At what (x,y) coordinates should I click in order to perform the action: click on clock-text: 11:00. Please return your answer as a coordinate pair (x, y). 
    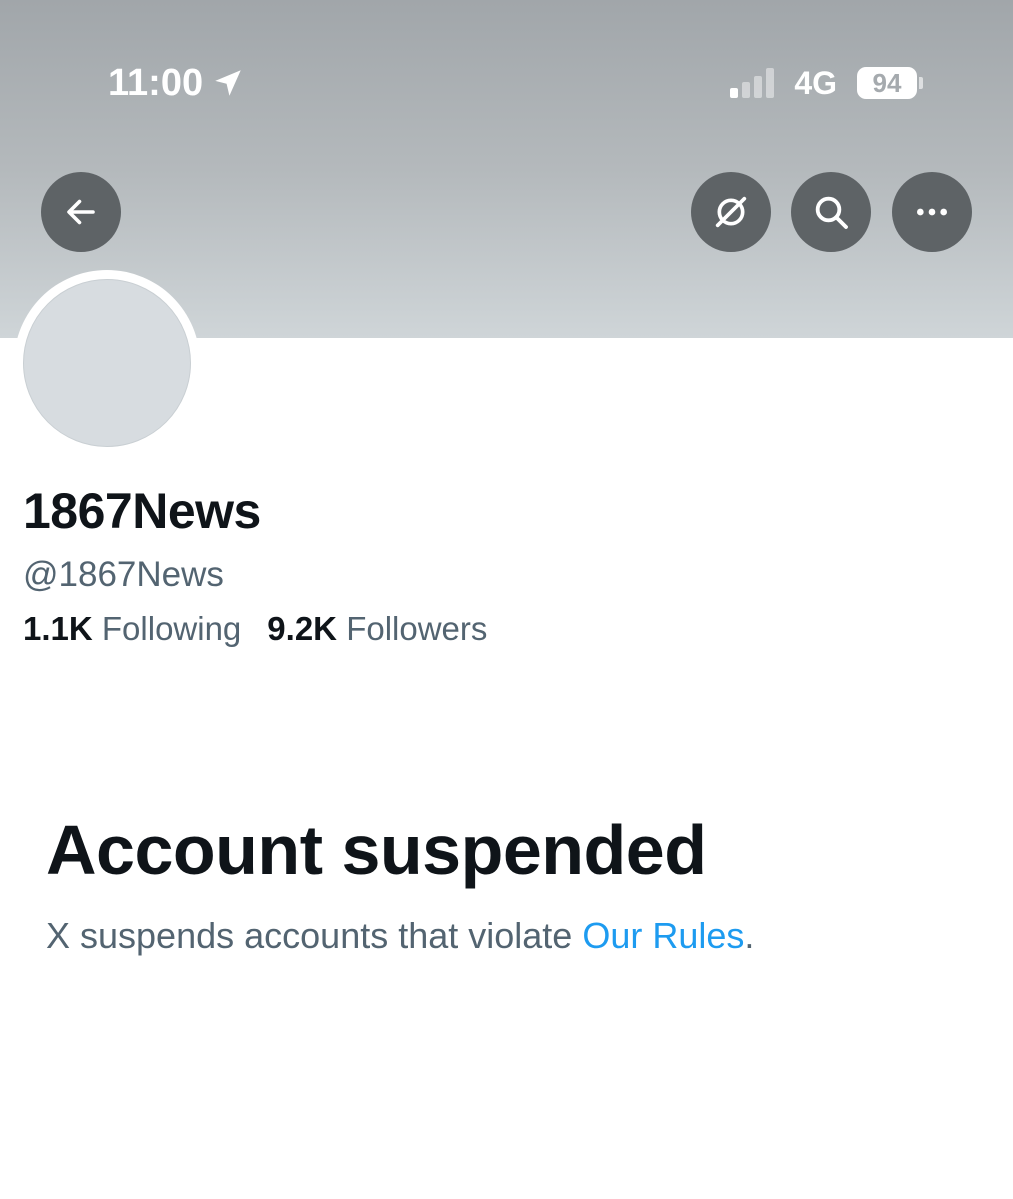
    Looking at the image, I should click on (156, 83).